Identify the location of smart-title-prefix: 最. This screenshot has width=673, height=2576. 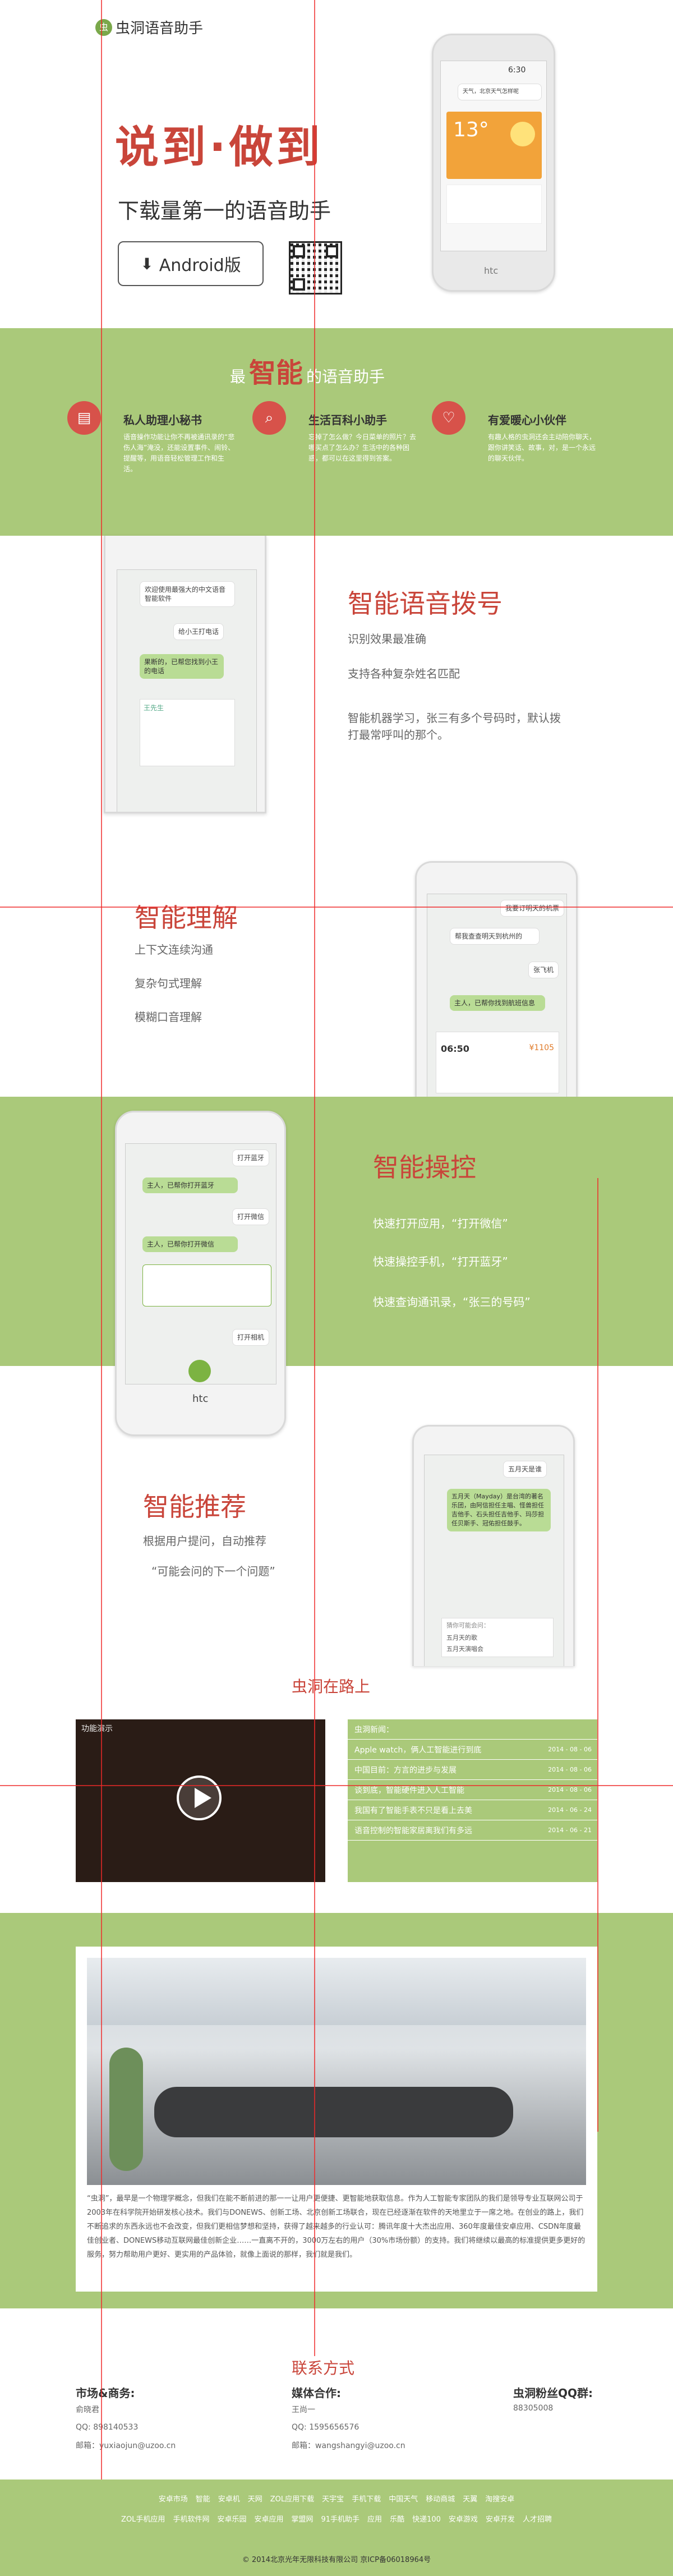
(238, 377).